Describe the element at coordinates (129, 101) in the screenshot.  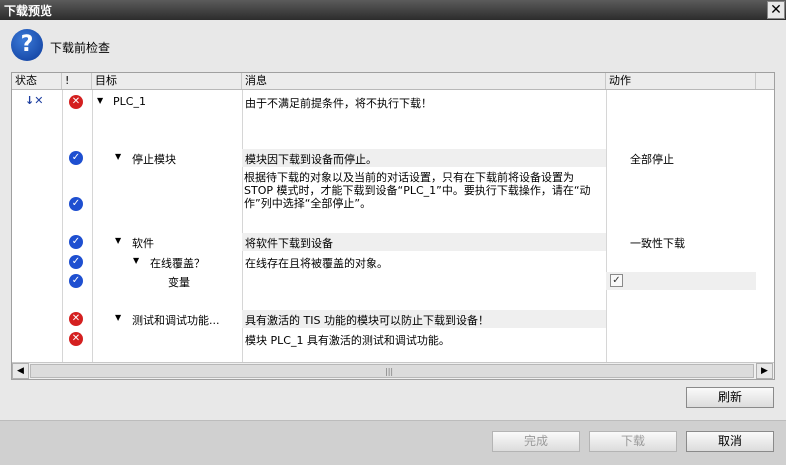
I see `target-cell: PLC_1` at that location.